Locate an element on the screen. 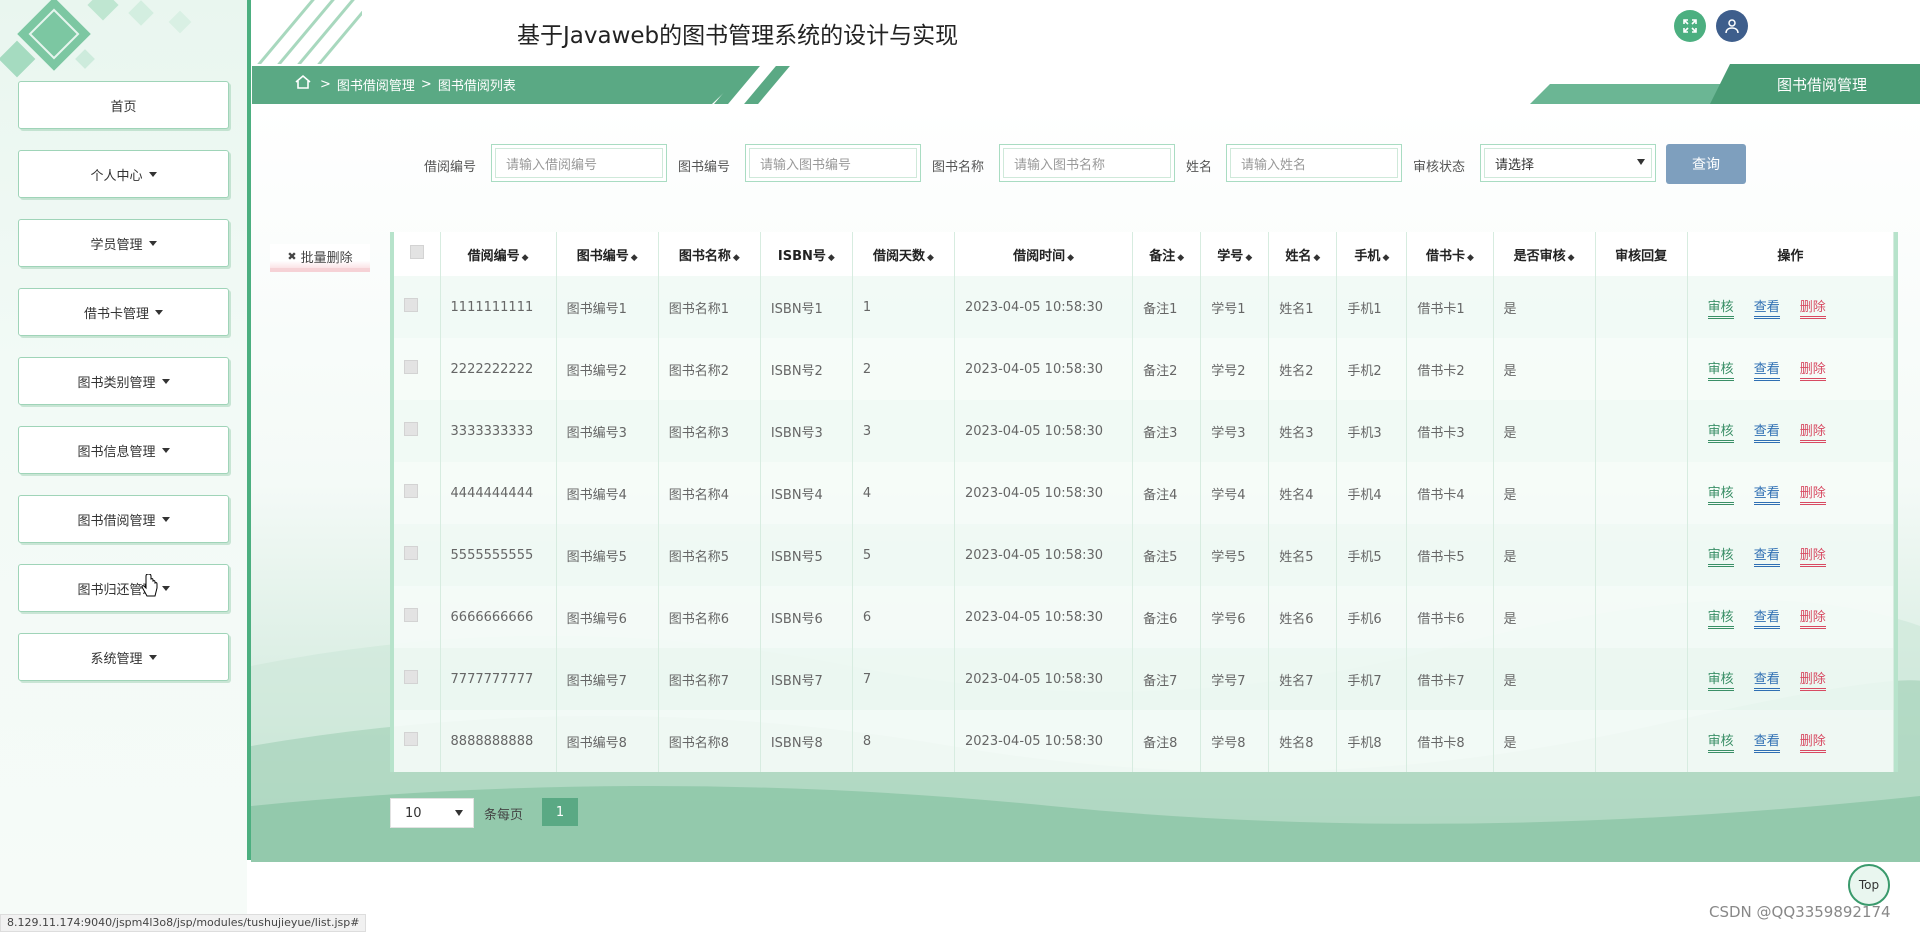 This screenshot has width=1920, height=932. table-cell: 图书名称1 is located at coordinates (709, 307).